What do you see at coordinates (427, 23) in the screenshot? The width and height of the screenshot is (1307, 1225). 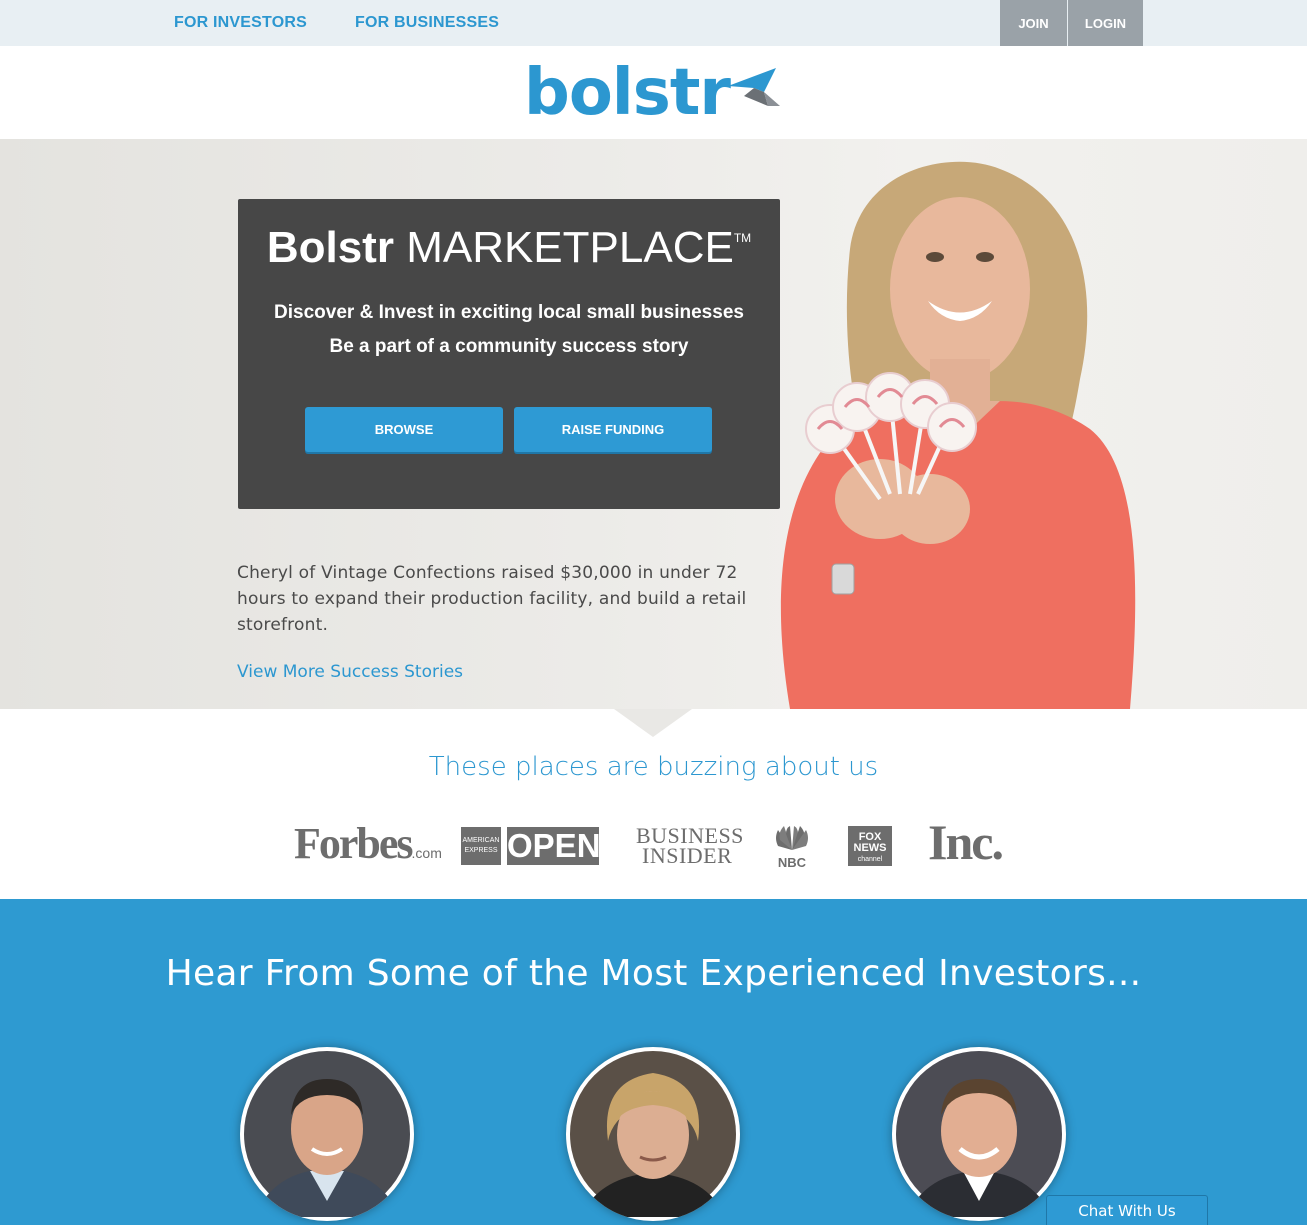 I see `nav-for-businesses-link: FOR BUSINESSES` at bounding box center [427, 23].